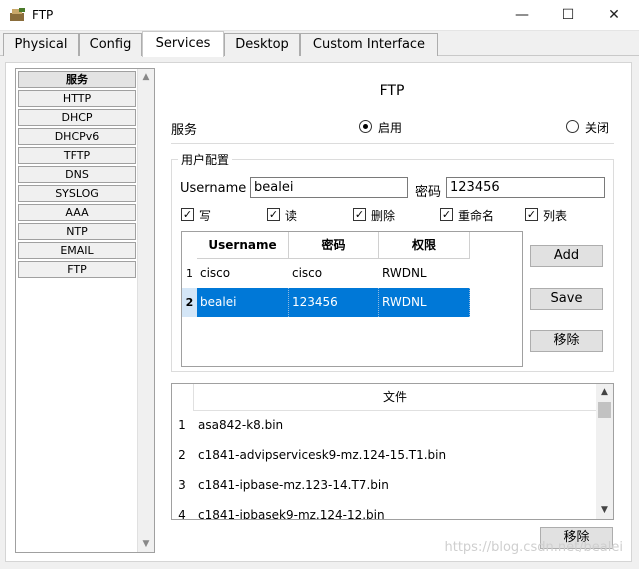  What do you see at coordinates (604, 451) in the screenshot?
I see `file-table-scrollbar: ▲ ▼` at bounding box center [604, 451].